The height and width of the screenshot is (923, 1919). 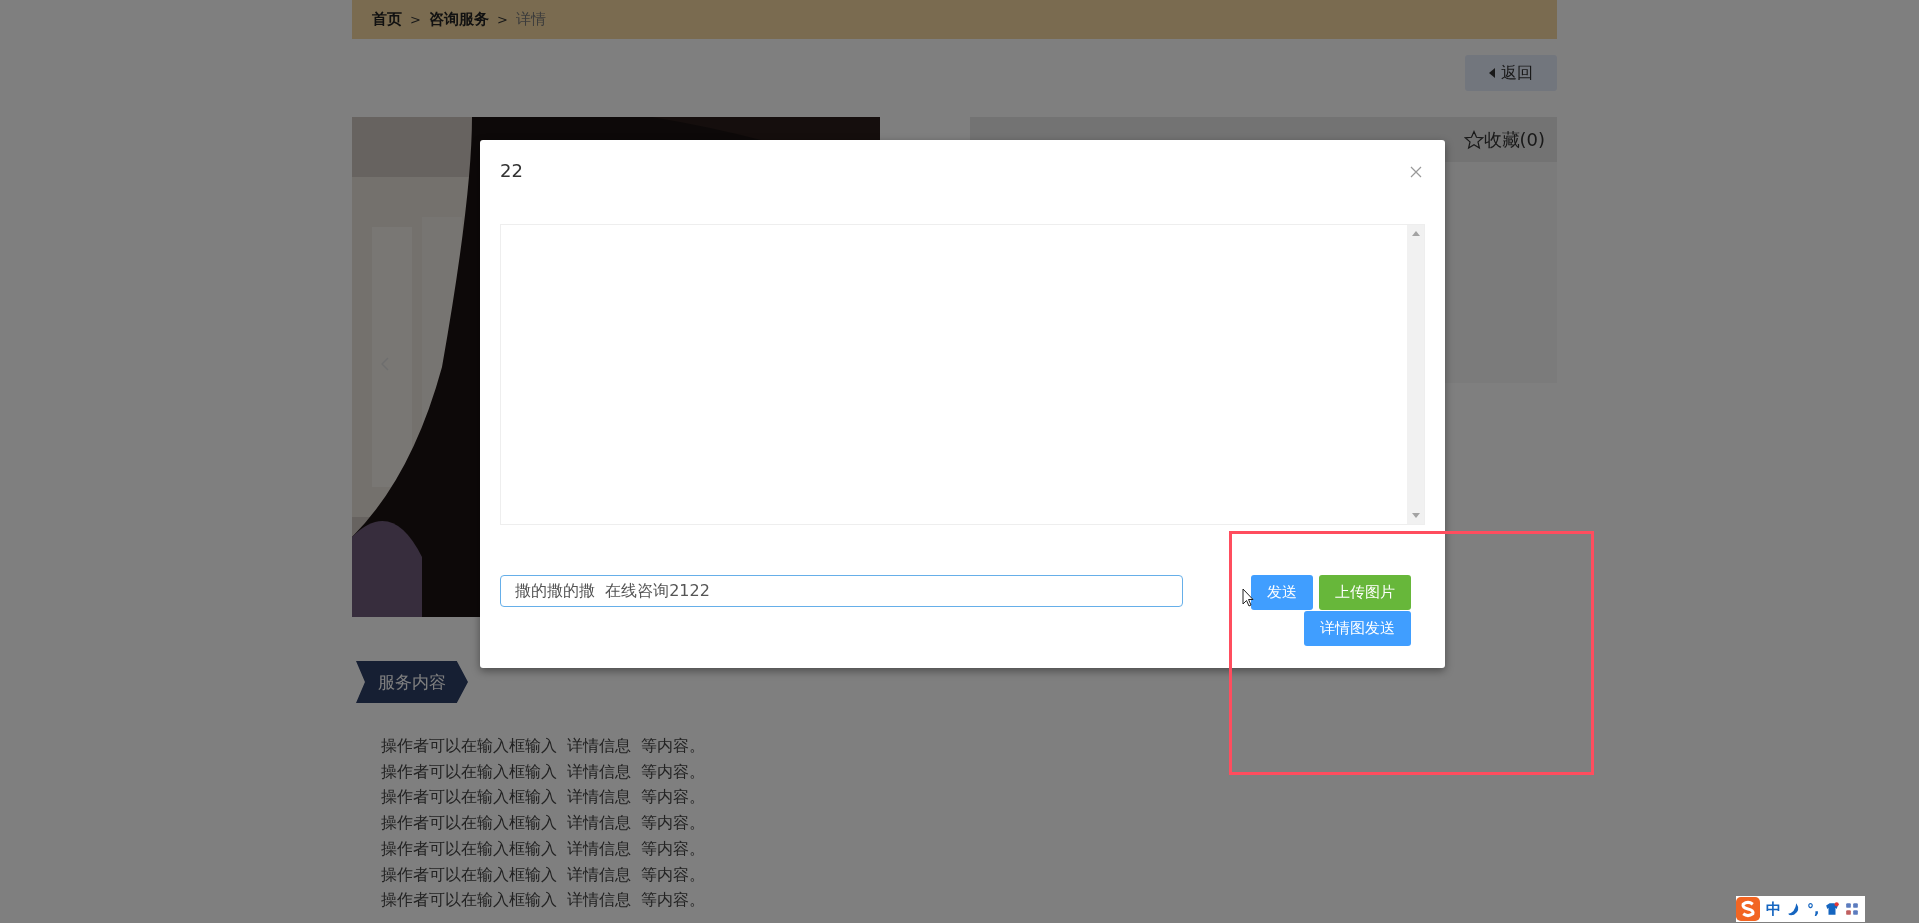 I want to click on scroll-up-icon, so click(x=1416, y=233).